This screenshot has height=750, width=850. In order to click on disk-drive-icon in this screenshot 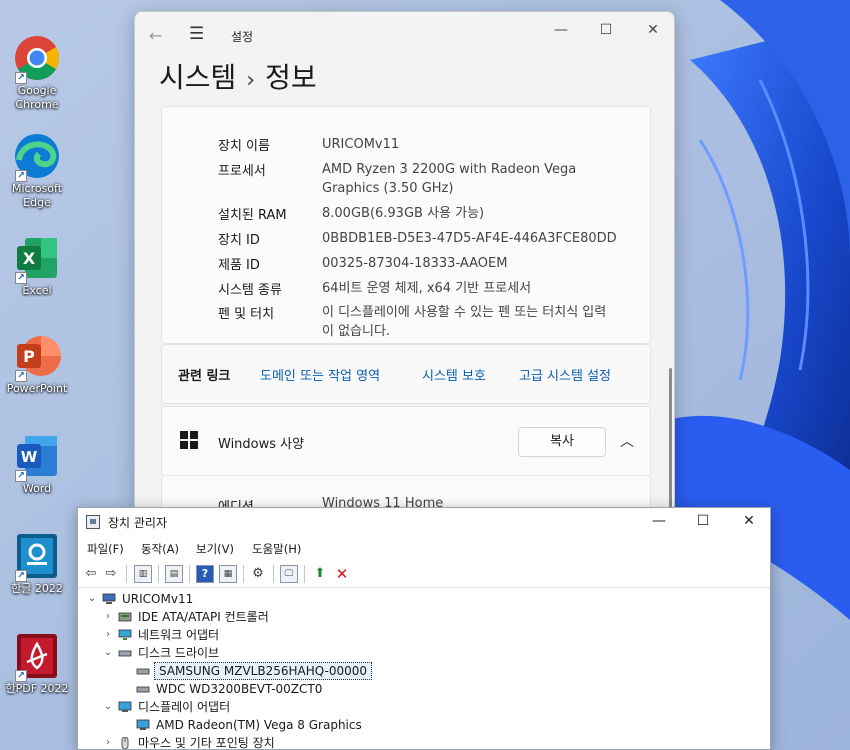, I will do `click(125, 653)`.